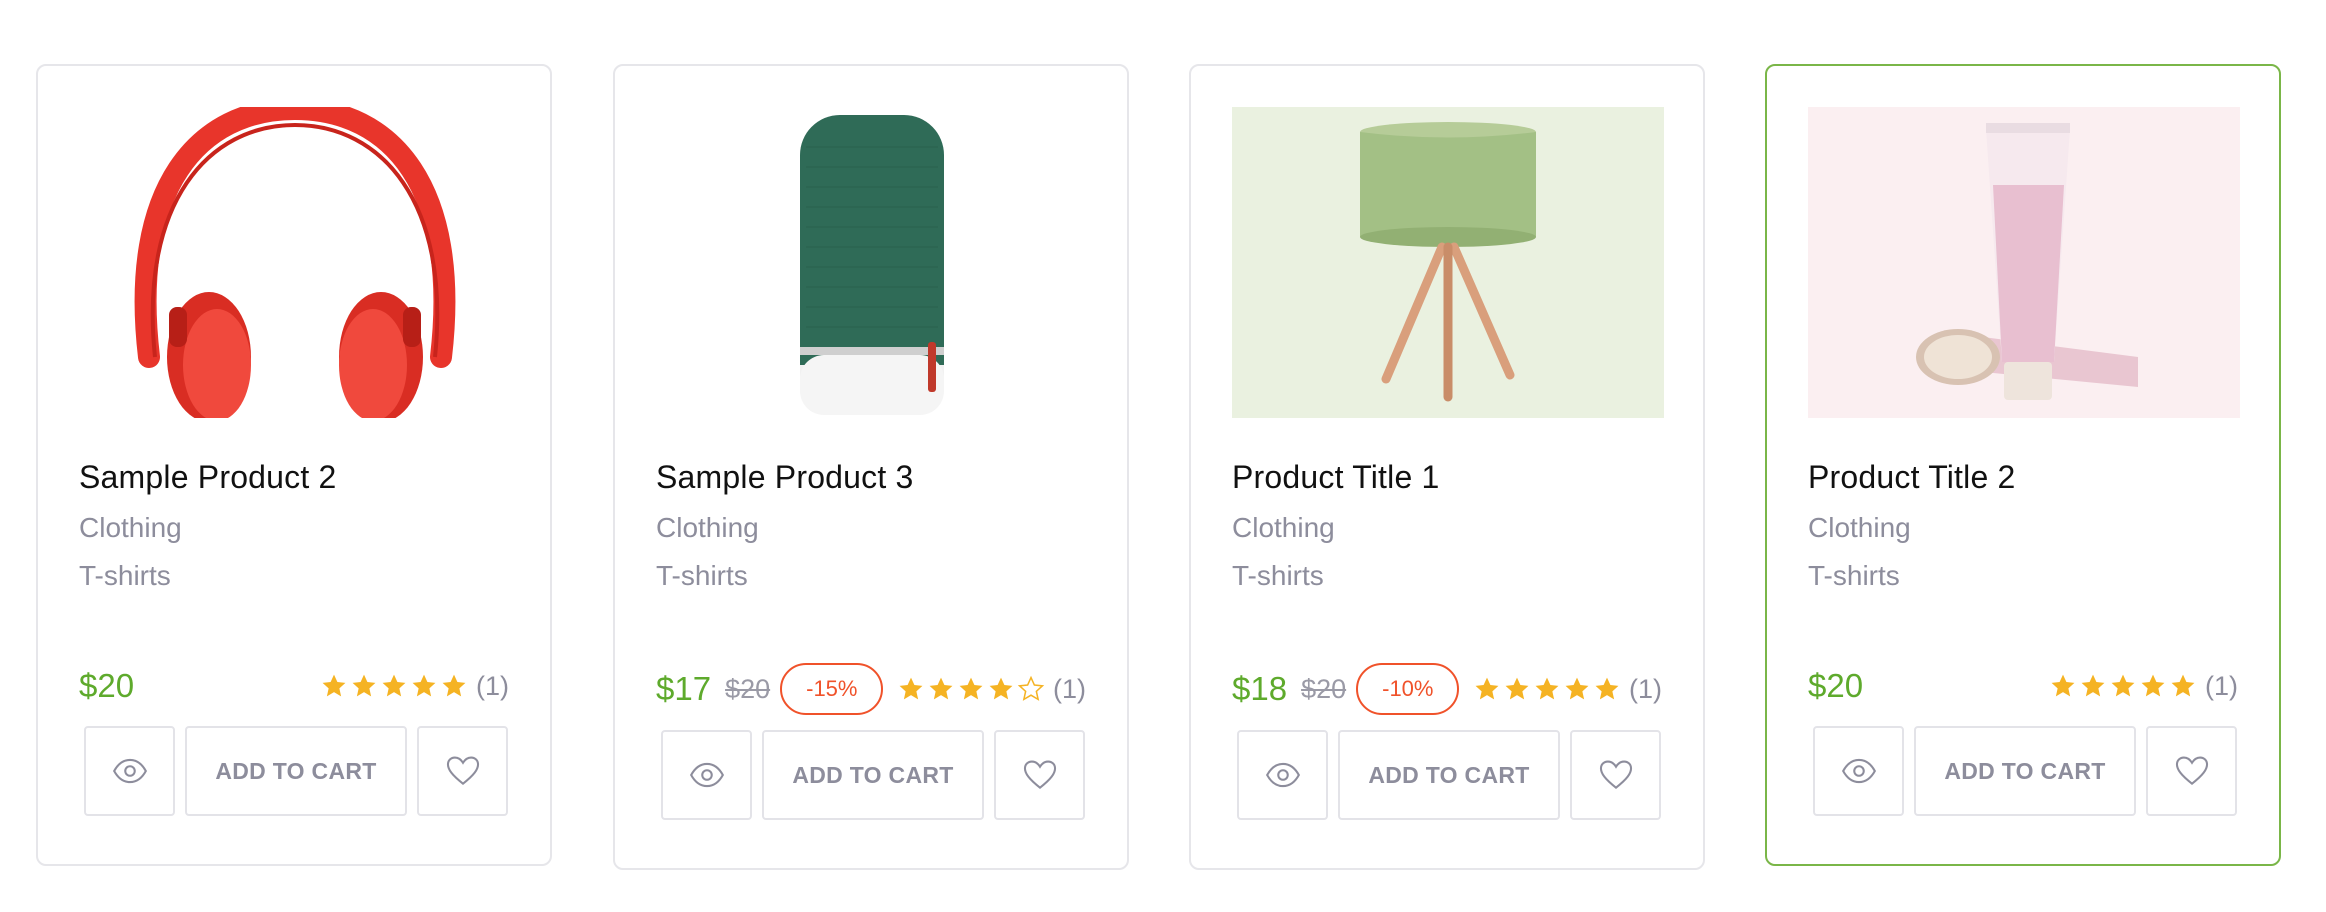 Image resolution: width=2326 pixels, height=912 pixels. I want to click on price-row: $17 $20 -15% (1), so click(871, 689).